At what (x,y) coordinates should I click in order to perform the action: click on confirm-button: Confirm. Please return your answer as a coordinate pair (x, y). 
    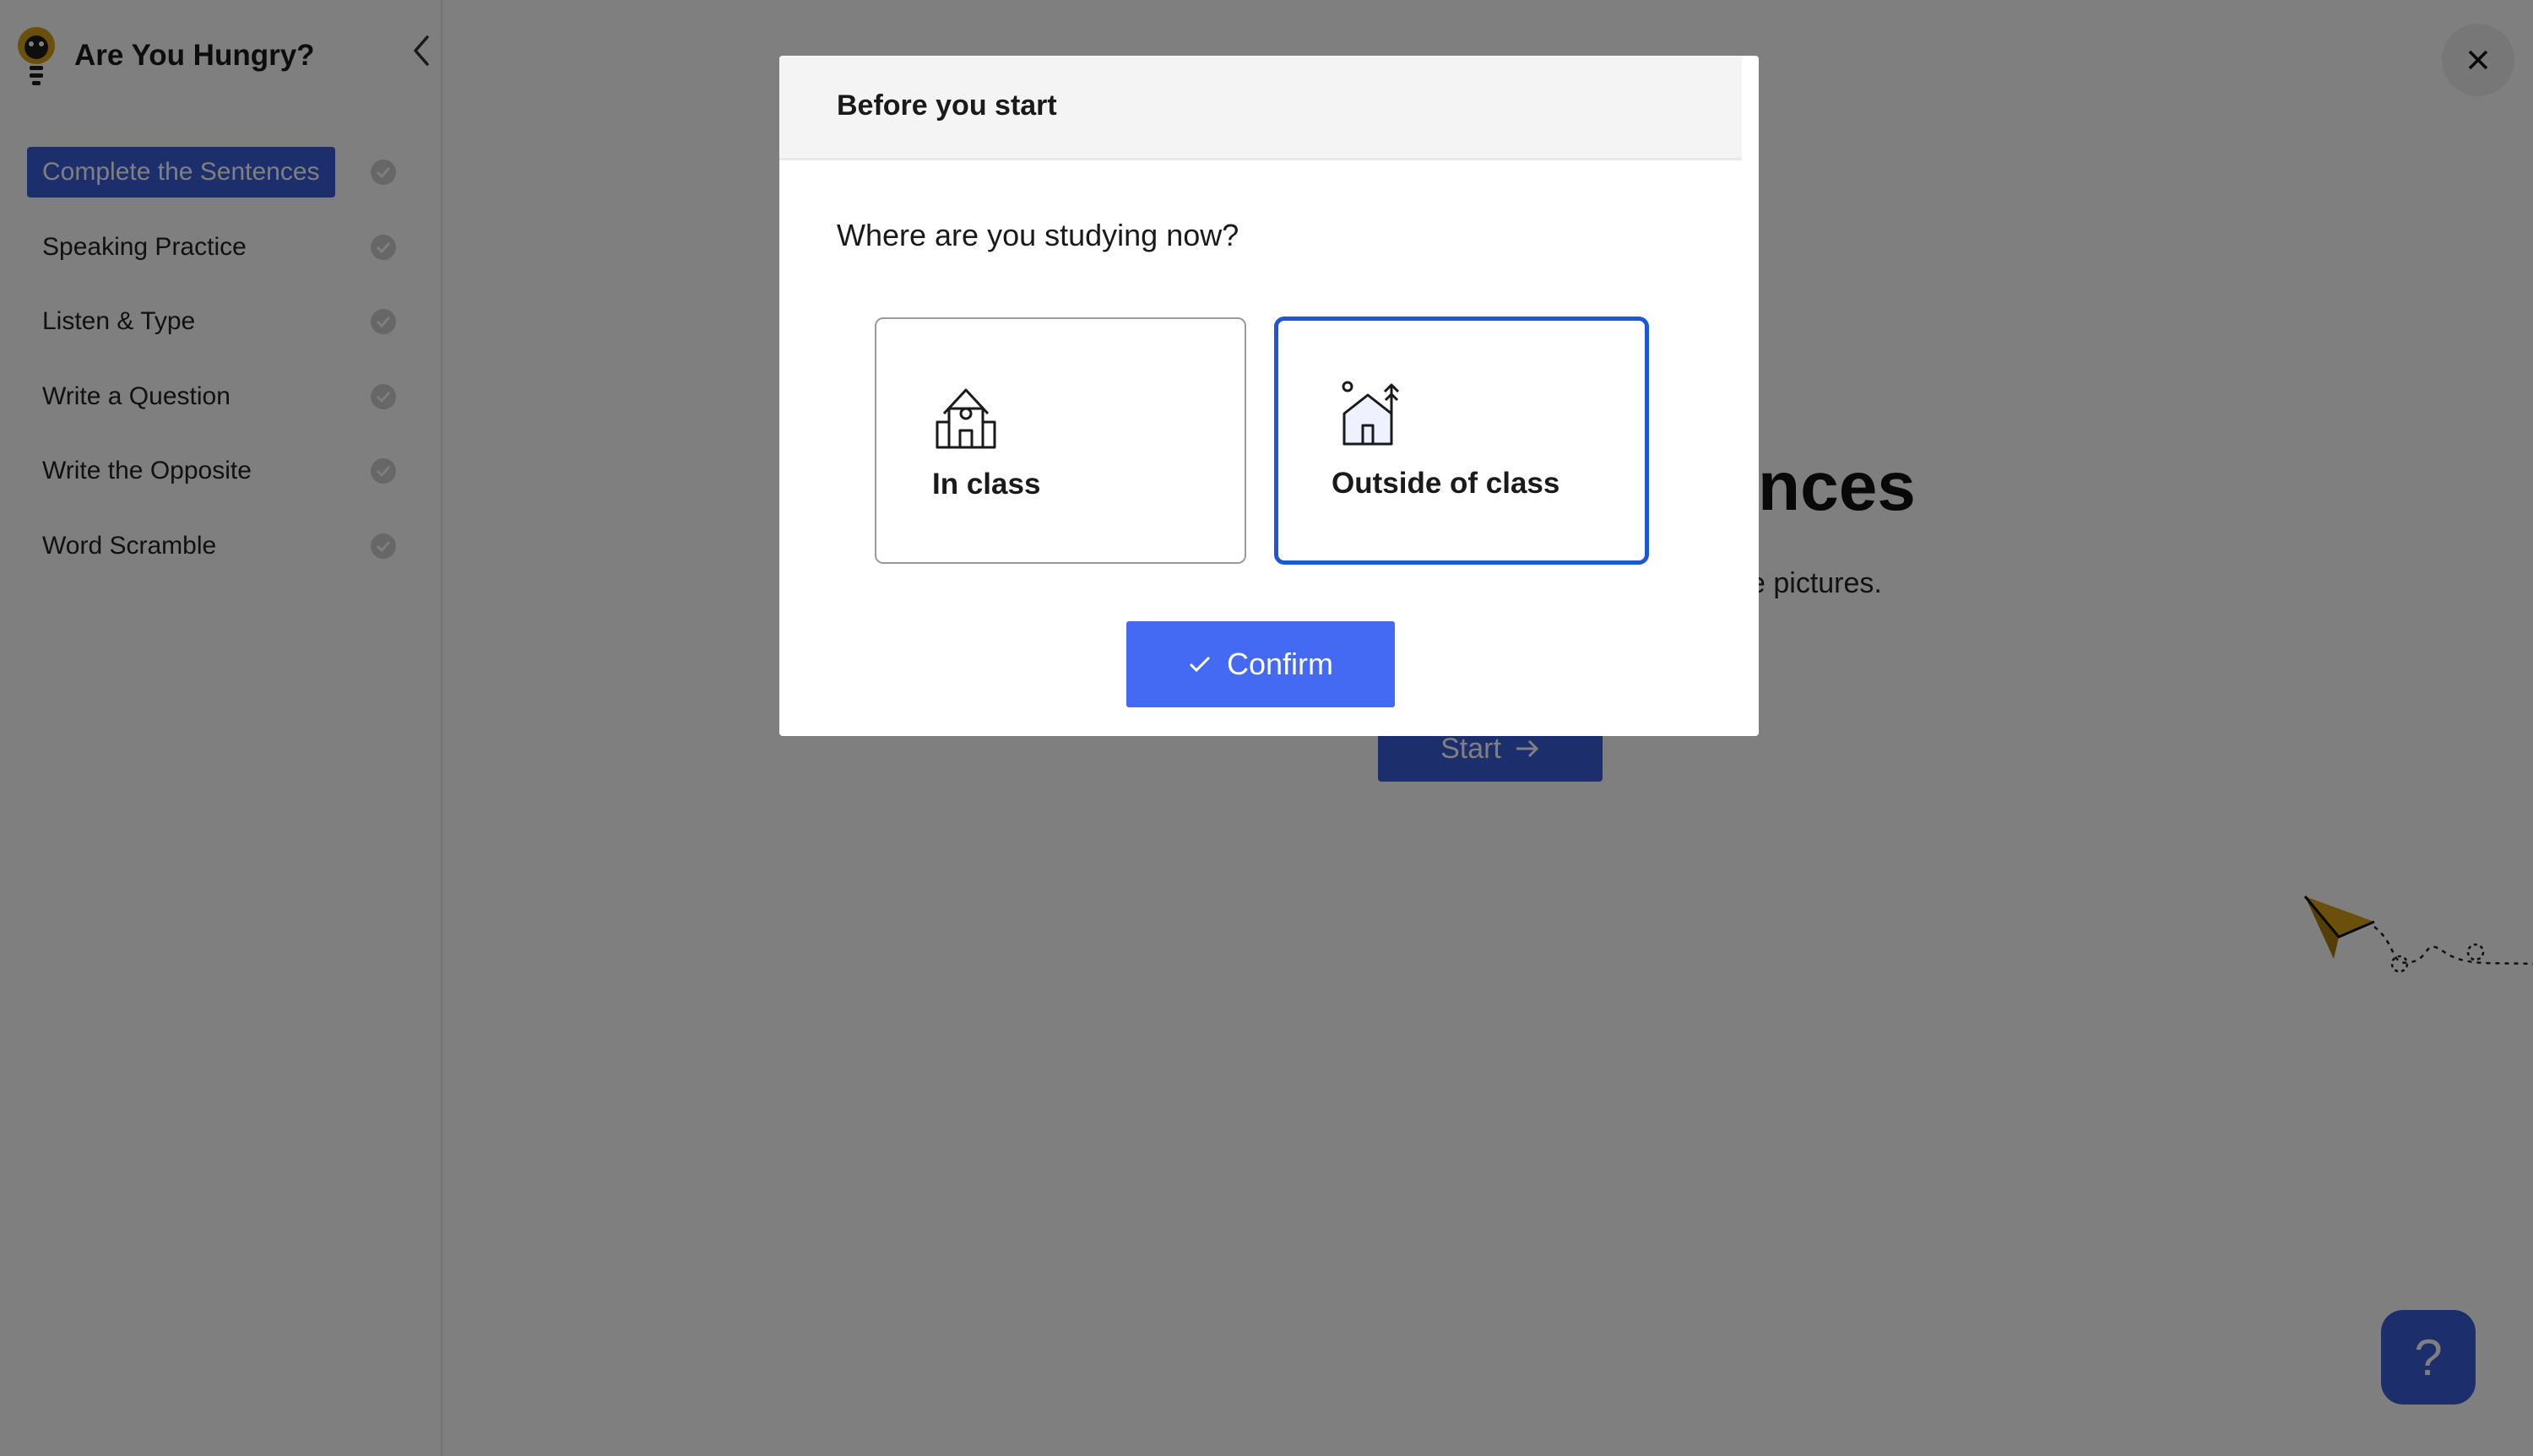
    Looking at the image, I should click on (1261, 664).